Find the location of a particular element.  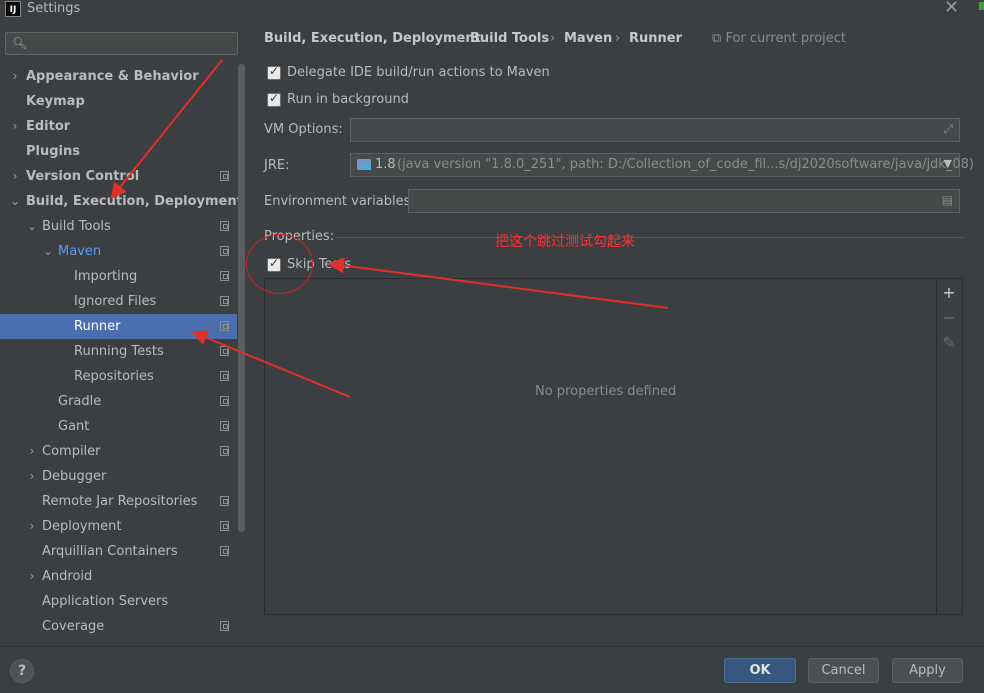

env-variables-field: ▤ is located at coordinates (684, 201).